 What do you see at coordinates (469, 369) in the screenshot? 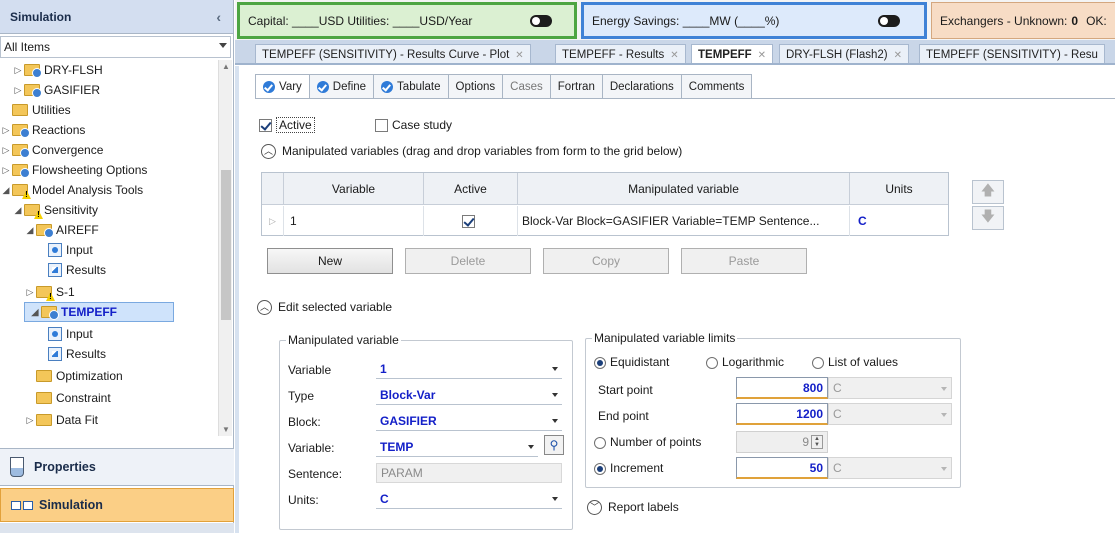
I see `variable-number-select: 1` at bounding box center [469, 369].